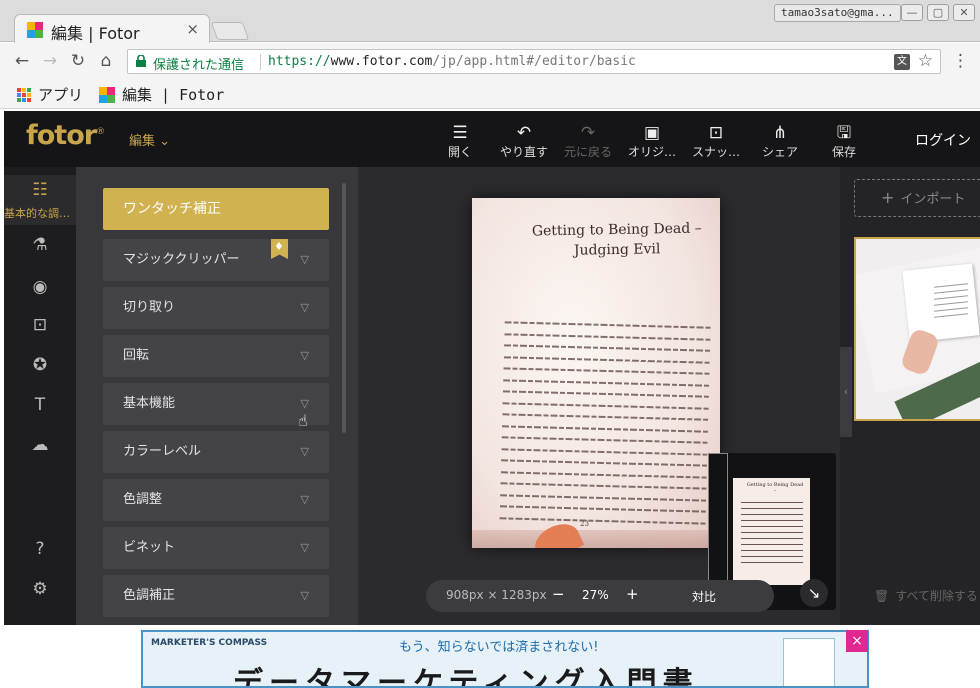 The width and height of the screenshot is (980, 688). What do you see at coordinates (22, 61) in the screenshot?
I see `back-icon: ←` at bounding box center [22, 61].